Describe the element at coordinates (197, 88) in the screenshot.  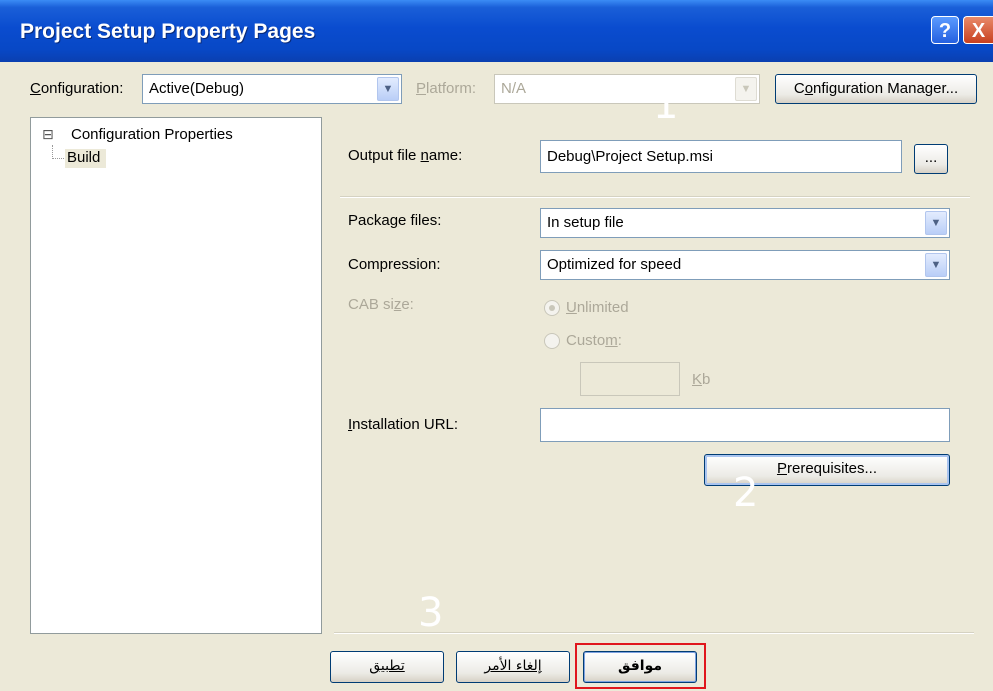
I see `configuration-value: Active(Debug)` at that location.